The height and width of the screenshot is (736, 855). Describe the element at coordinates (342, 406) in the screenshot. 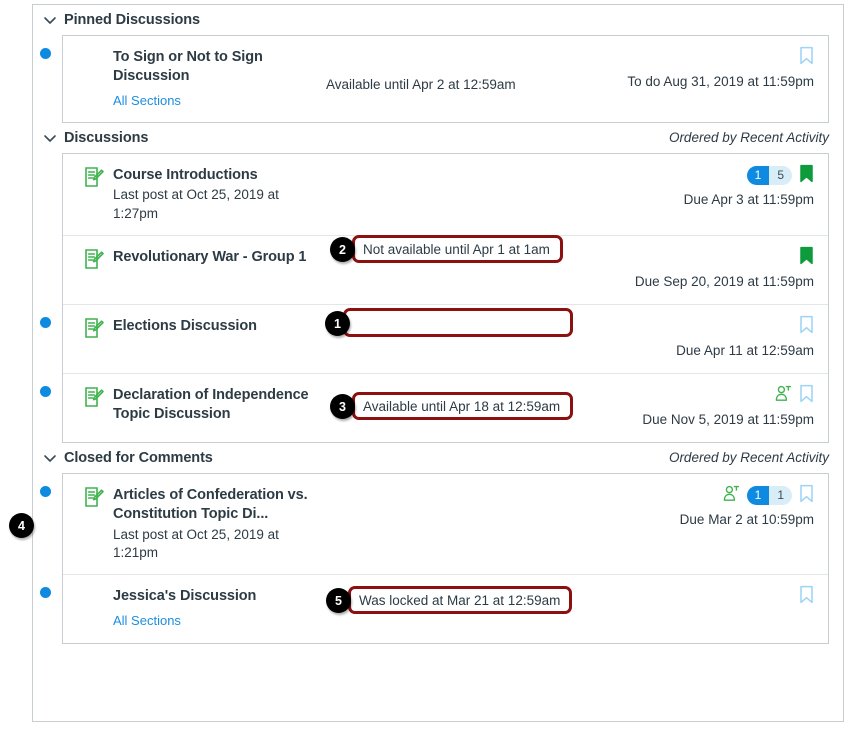

I see `callout-number-3: 3` at that location.